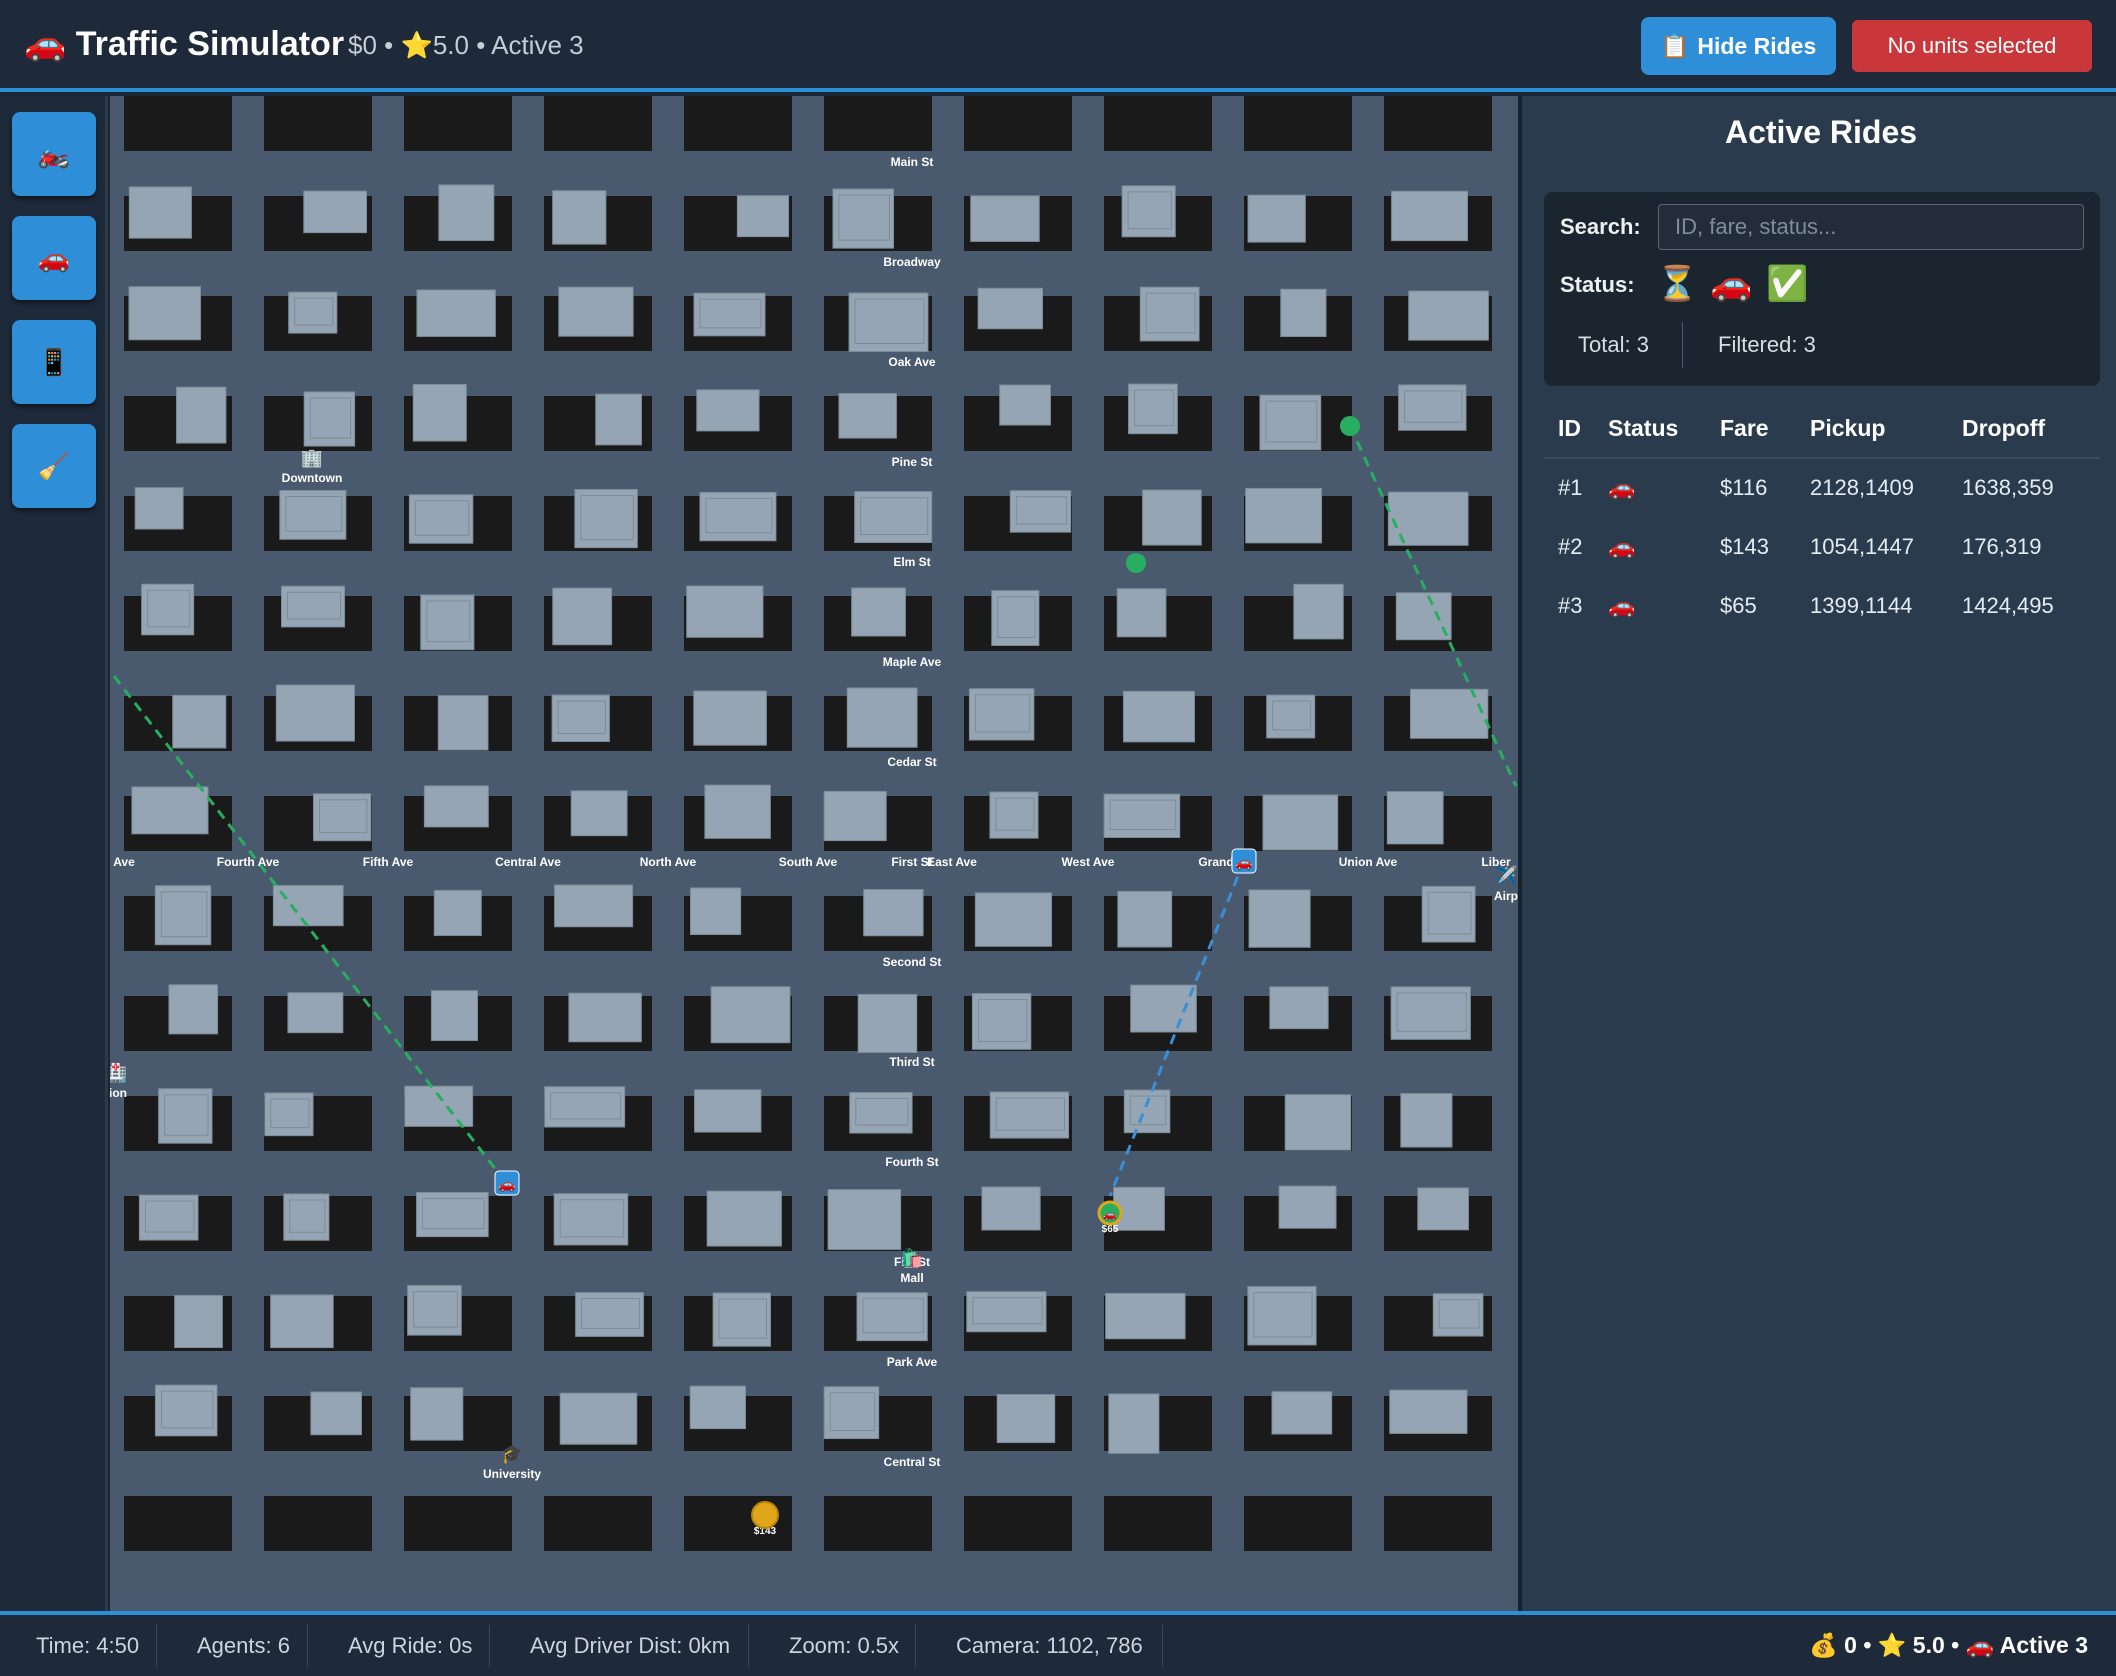 The image size is (2116, 1676). I want to click on zoom-level: Zoom: 0.5x, so click(844, 1645).